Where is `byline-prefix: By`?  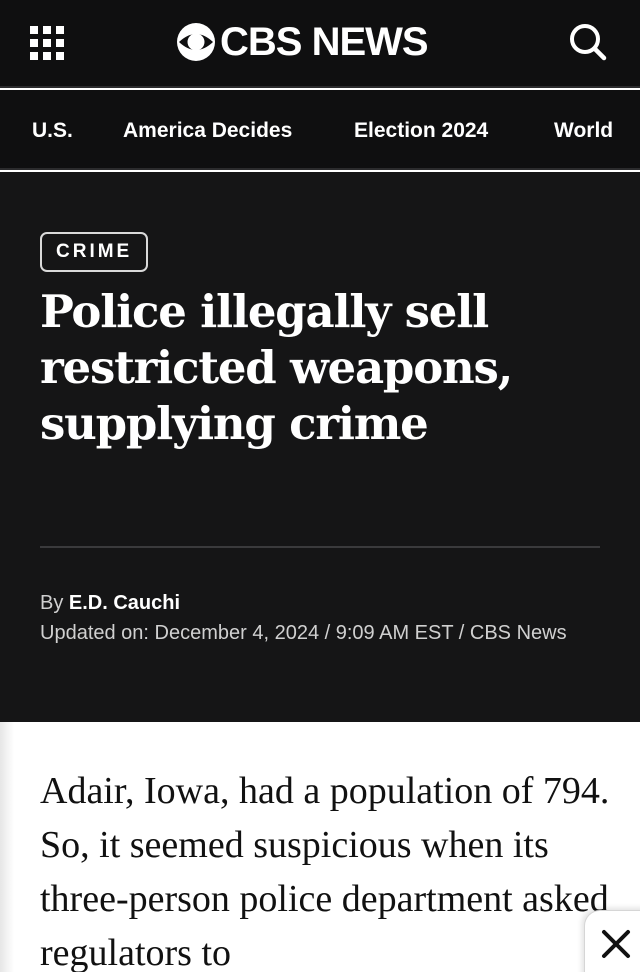 byline-prefix: By is located at coordinates (52, 603).